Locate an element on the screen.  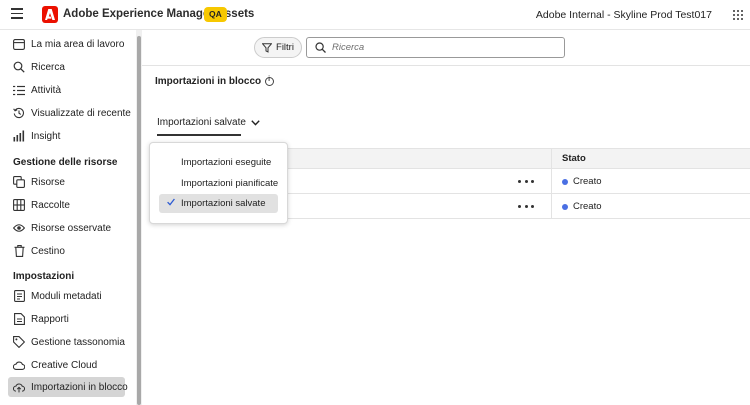
metadata-forms-icon is located at coordinates (19, 296).